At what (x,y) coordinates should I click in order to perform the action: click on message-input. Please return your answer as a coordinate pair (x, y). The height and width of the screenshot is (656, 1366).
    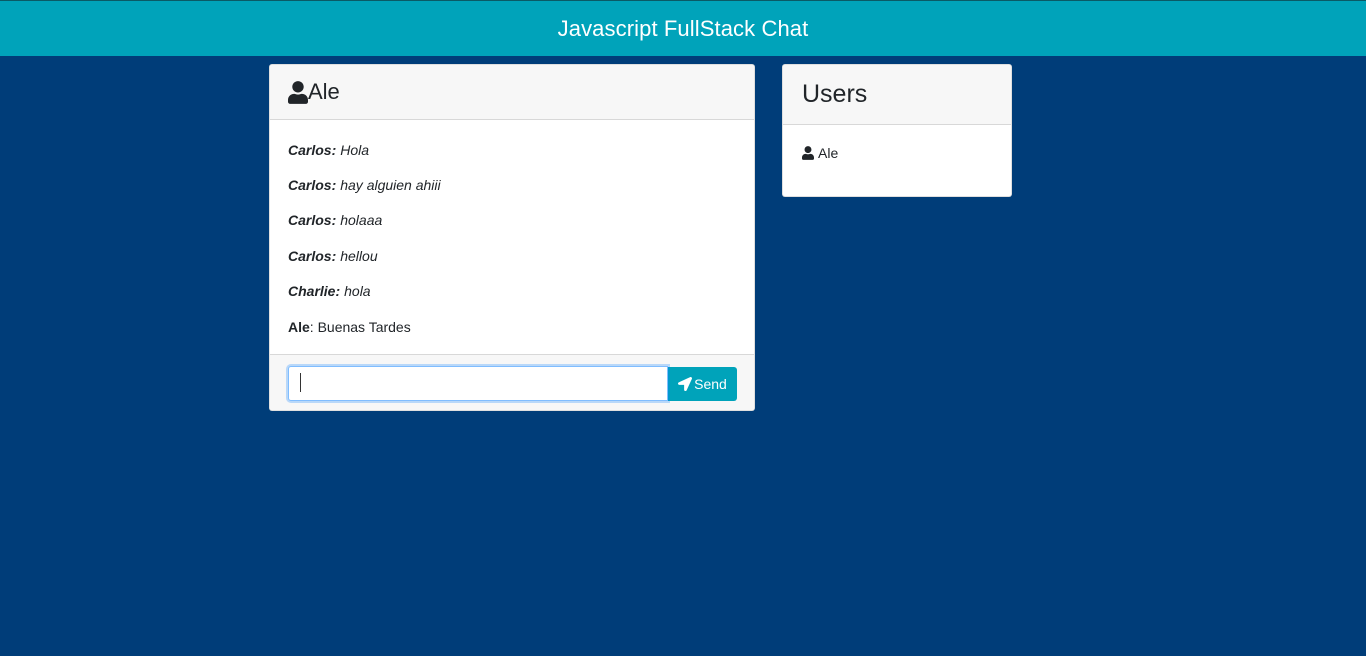
    Looking at the image, I should click on (478, 383).